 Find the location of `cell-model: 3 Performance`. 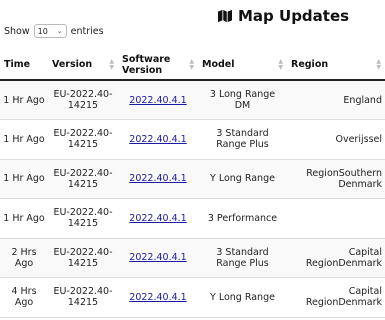

cell-model: 3 Performance is located at coordinates (242, 218).